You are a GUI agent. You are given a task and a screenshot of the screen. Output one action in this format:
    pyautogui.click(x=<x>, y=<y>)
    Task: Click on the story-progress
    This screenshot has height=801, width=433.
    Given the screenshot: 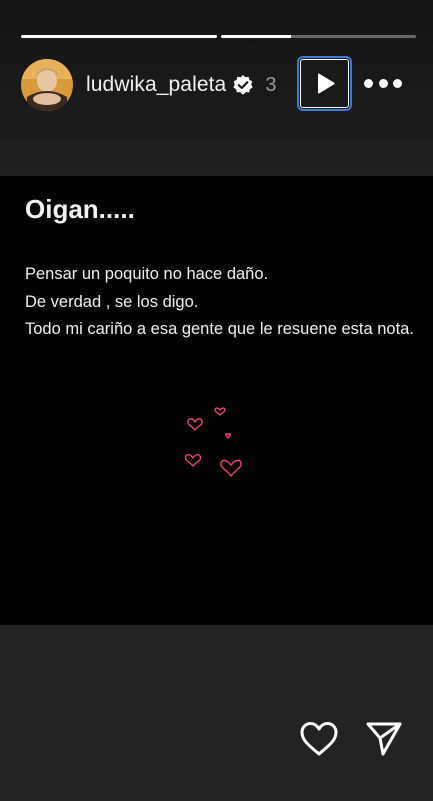 What is the action you would take?
    pyautogui.click(x=218, y=36)
    